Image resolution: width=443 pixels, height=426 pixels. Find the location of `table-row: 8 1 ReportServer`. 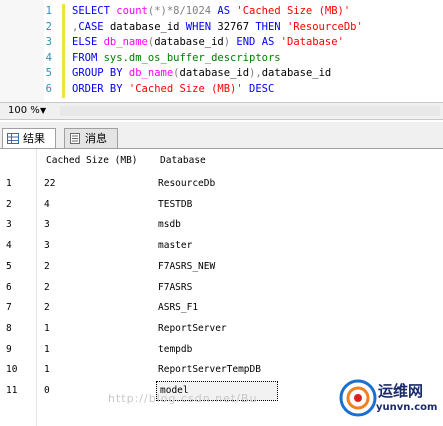

table-row: 8 1 ReportServer is located at coordinates (221, 329).